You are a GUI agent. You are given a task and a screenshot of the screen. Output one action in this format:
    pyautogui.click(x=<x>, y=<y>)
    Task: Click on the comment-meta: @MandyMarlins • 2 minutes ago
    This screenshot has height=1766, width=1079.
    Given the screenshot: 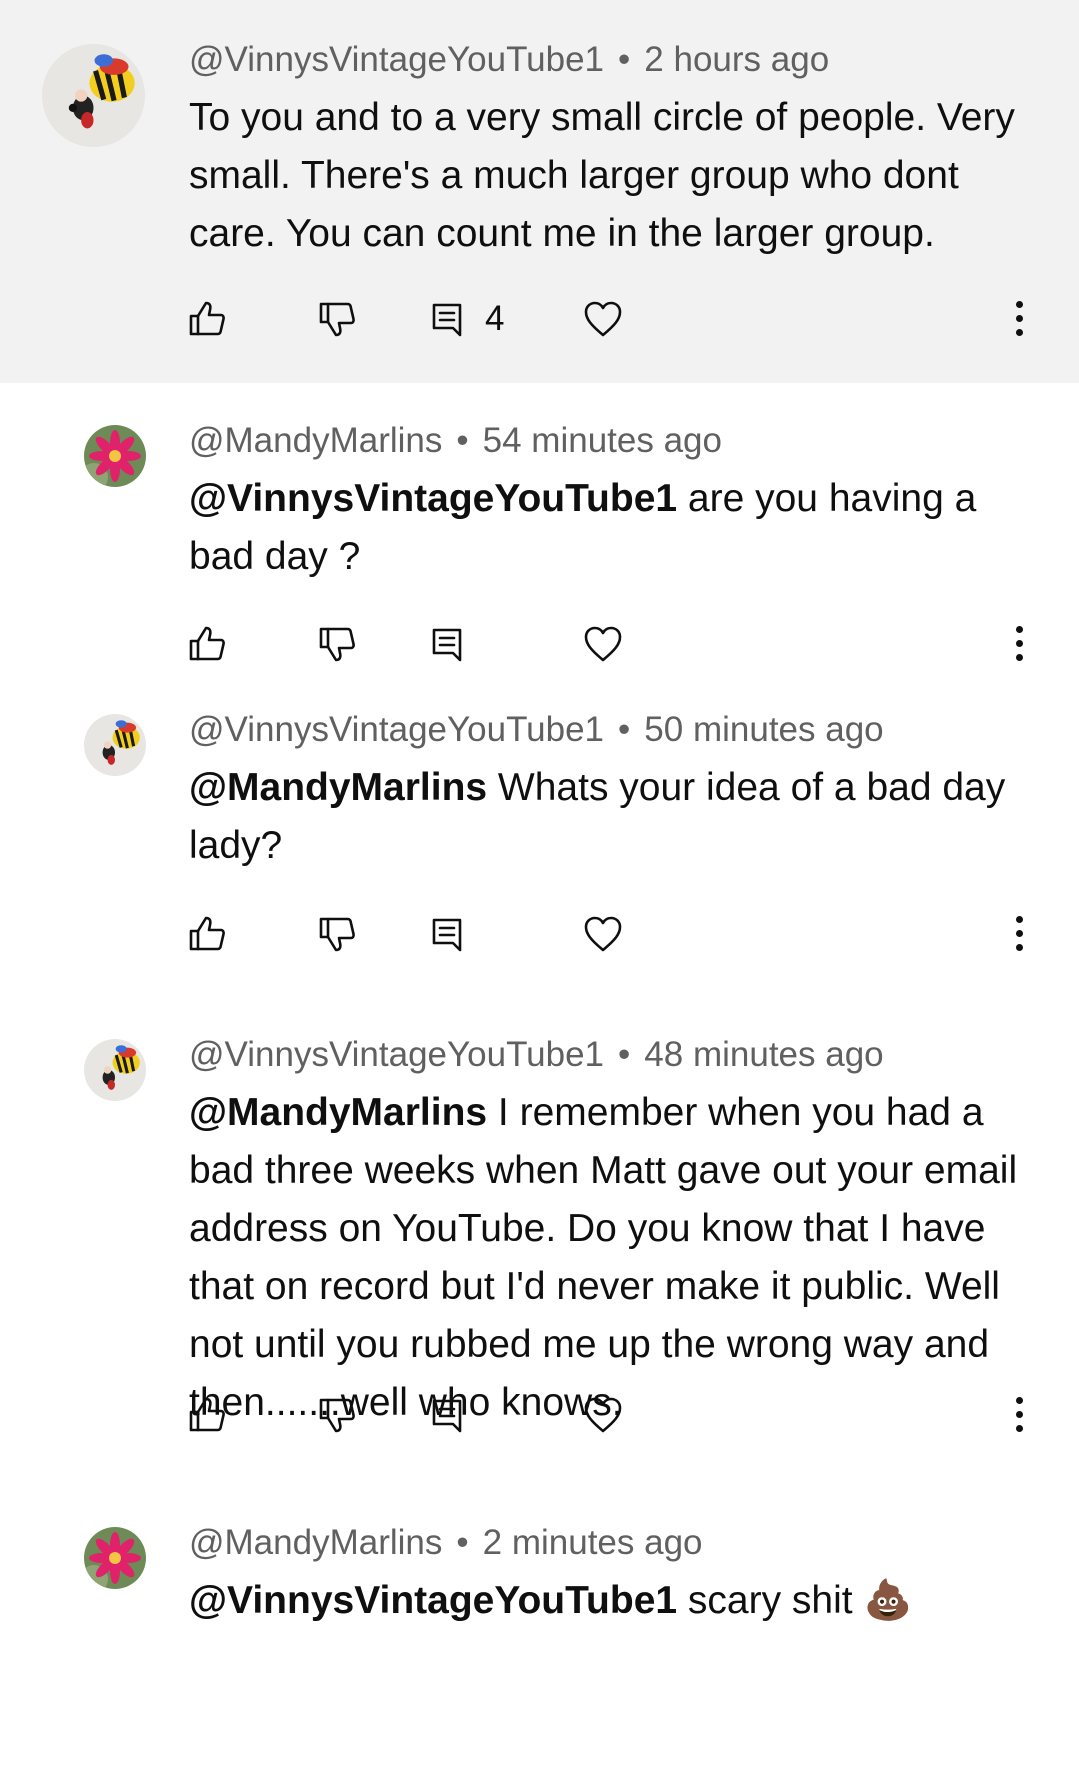 What is the action you would take?
    pyautogui.click(x=446, y=1543)
    